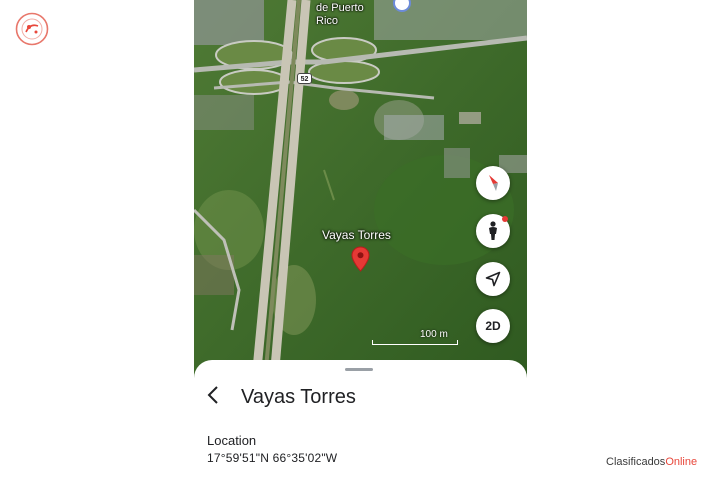 This screenshot has height=480, width=720. I want to click on watermark-text: Clasificados, so click(636, 462).